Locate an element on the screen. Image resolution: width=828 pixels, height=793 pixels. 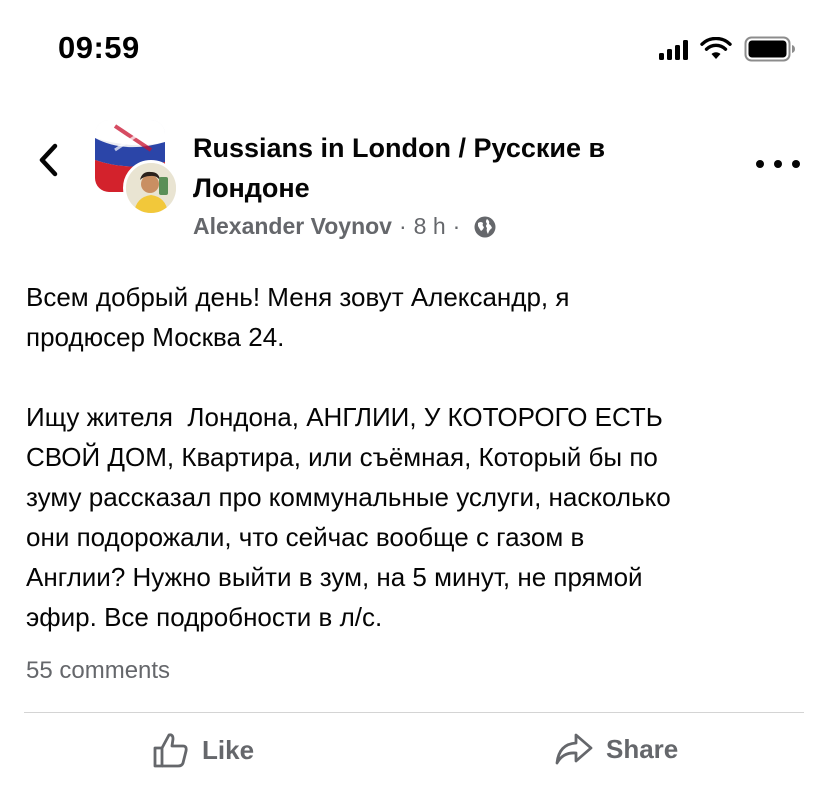
group-name: Russians in London / Русские в Лондоне is located at coordinates (443, 168).